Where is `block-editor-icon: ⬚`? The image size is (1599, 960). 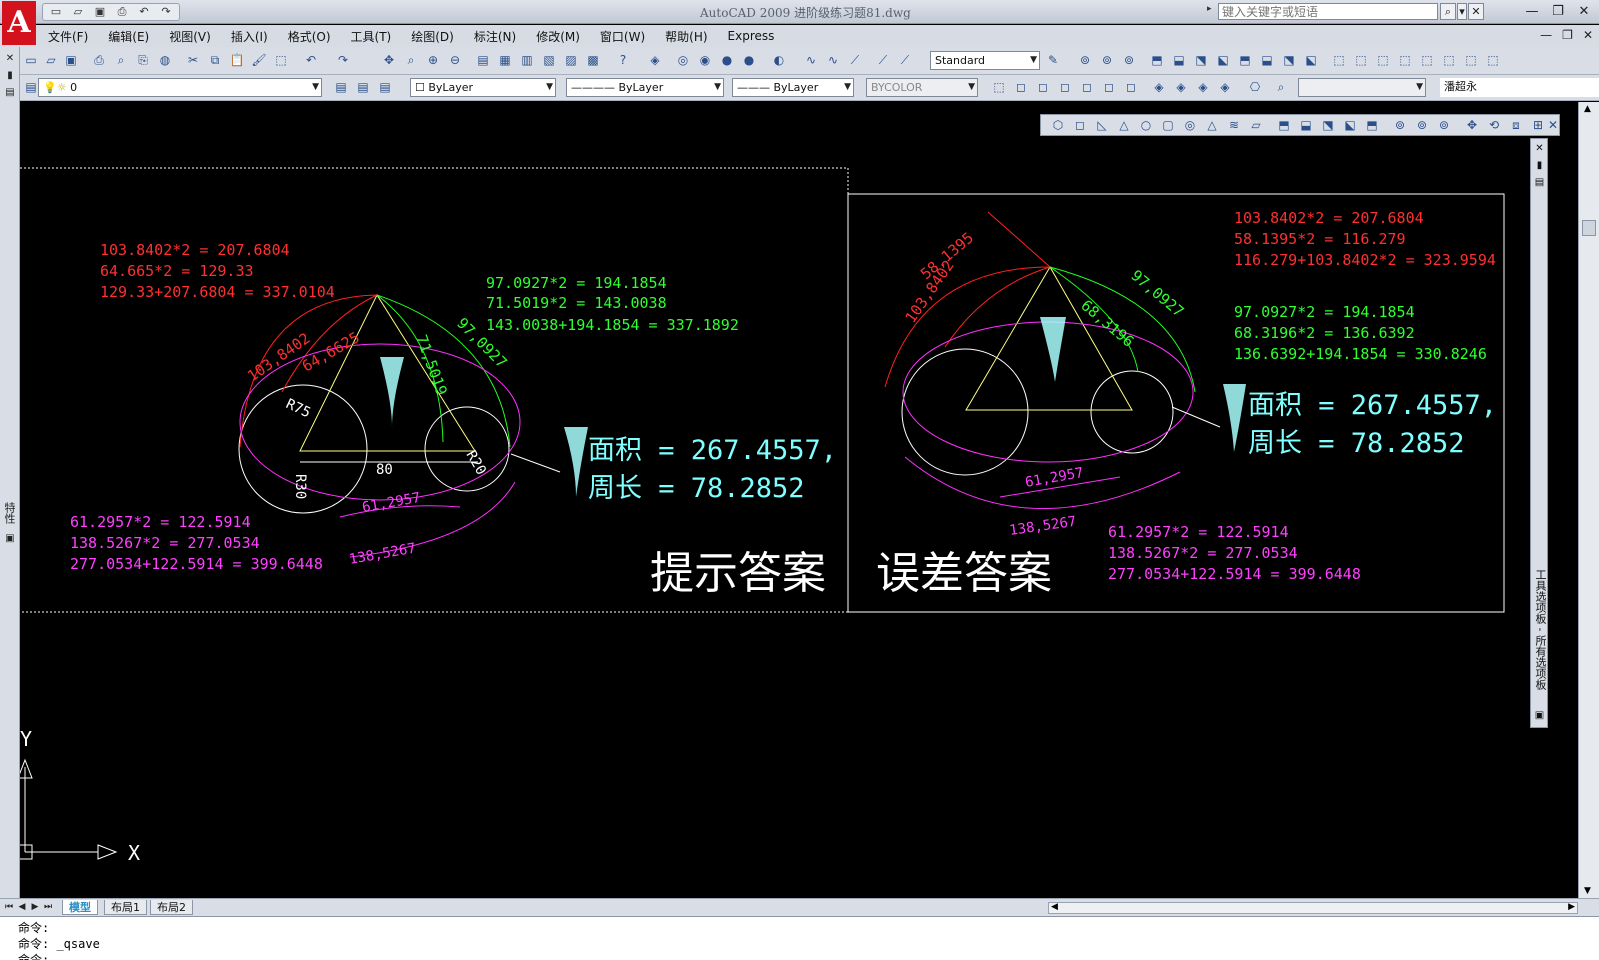 block-editor-icon: ⬚ is located at coordinates (281, 60).